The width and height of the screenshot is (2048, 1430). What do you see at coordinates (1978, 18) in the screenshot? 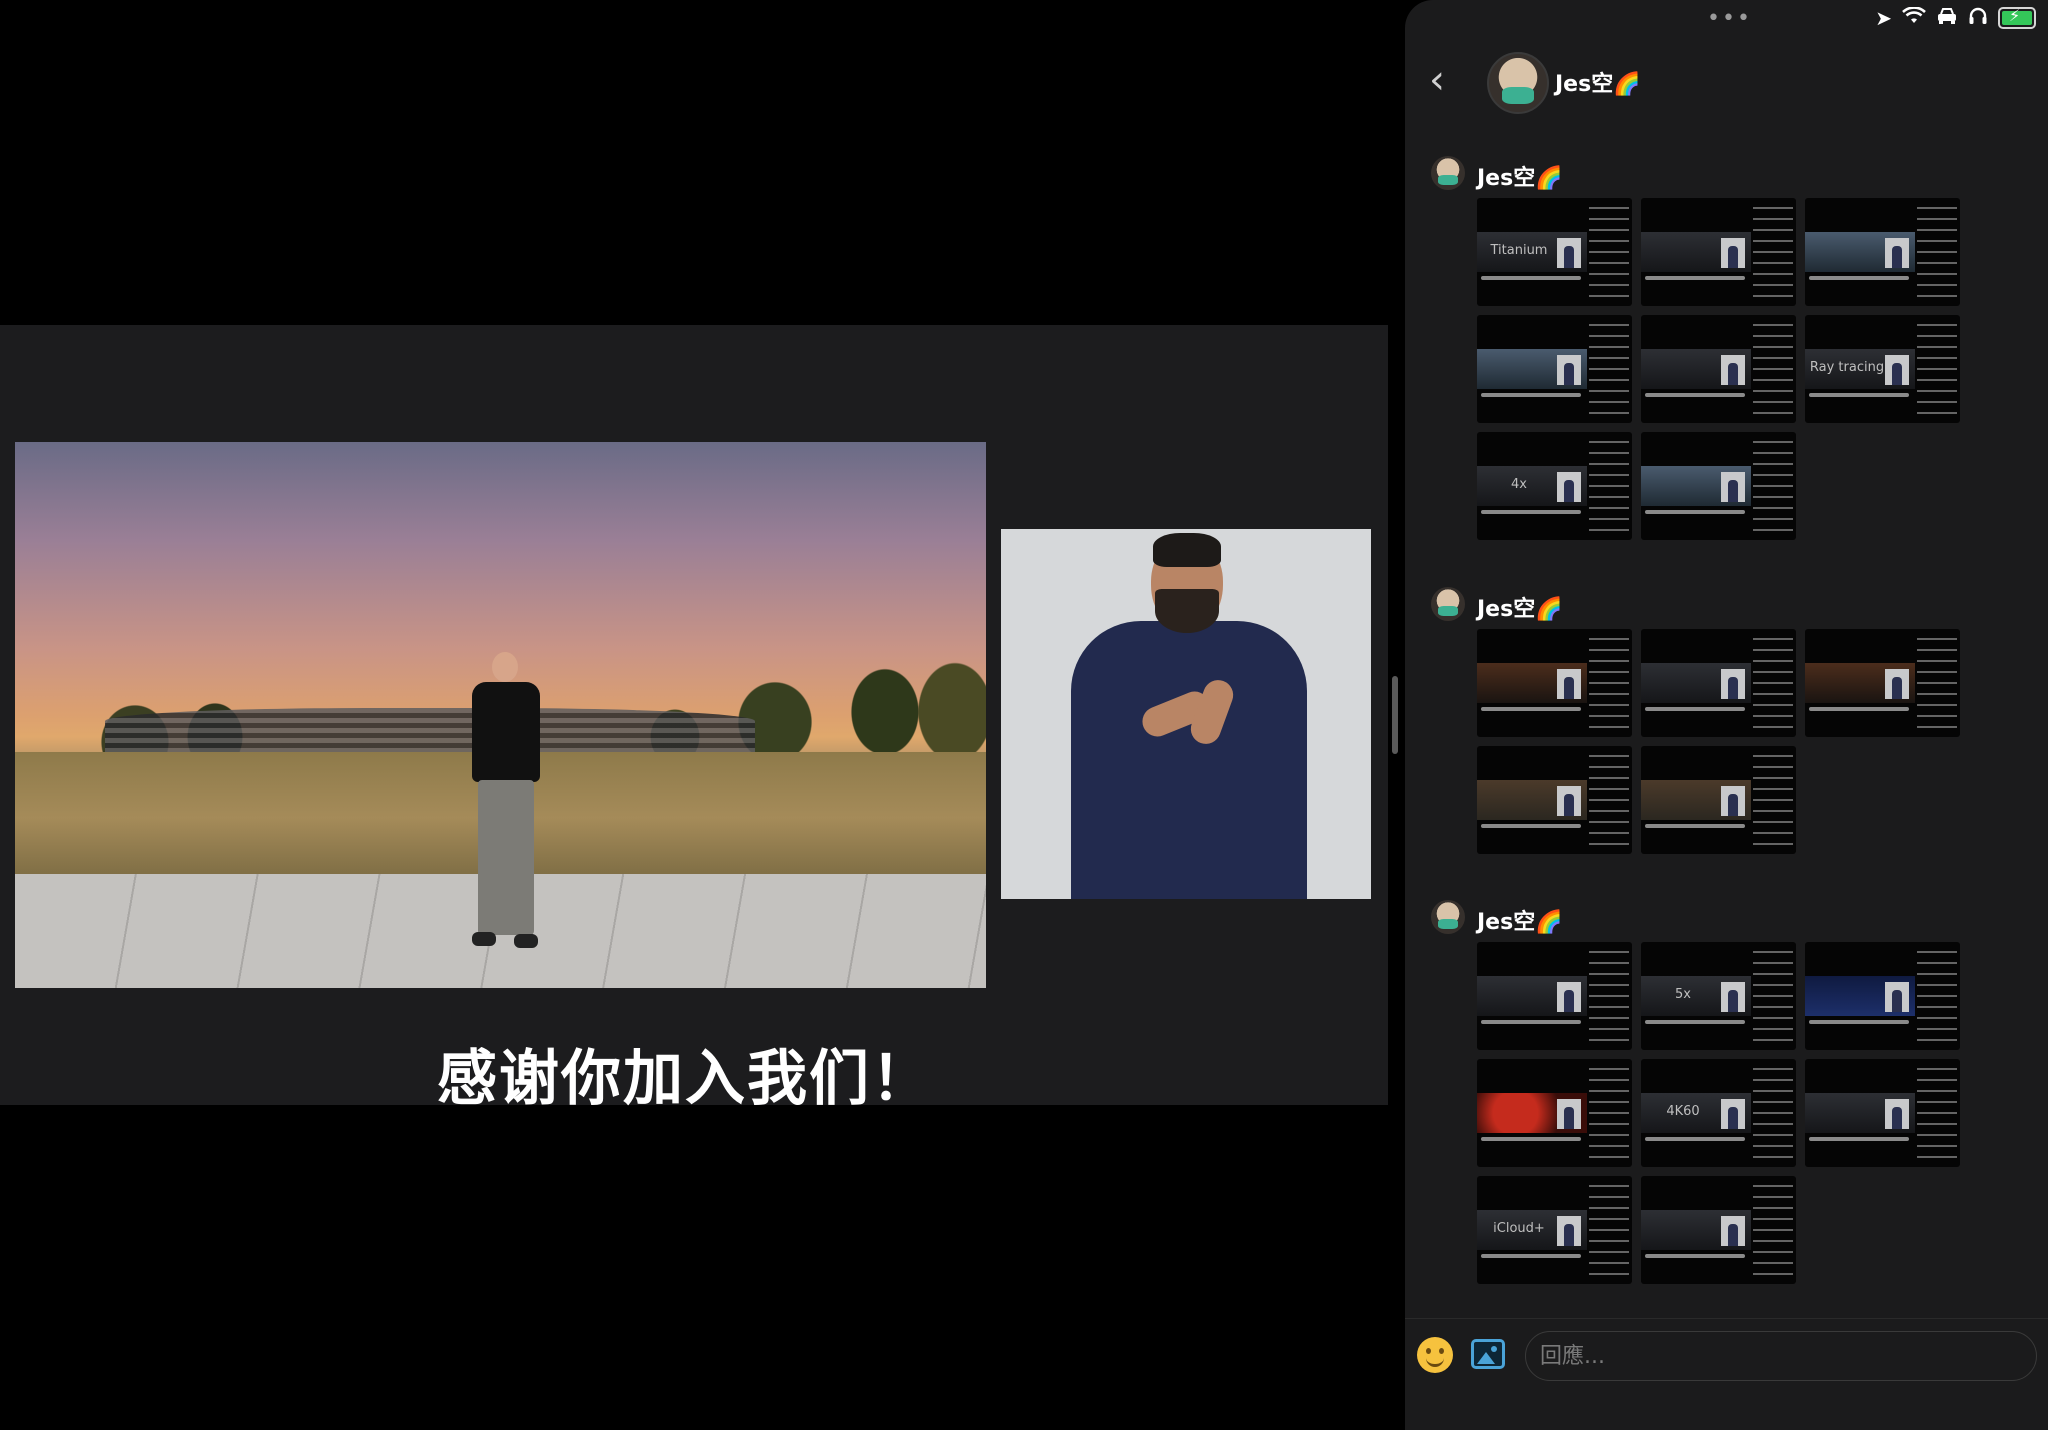
I see `headphones-icon` at bounding box center [1978, 18].